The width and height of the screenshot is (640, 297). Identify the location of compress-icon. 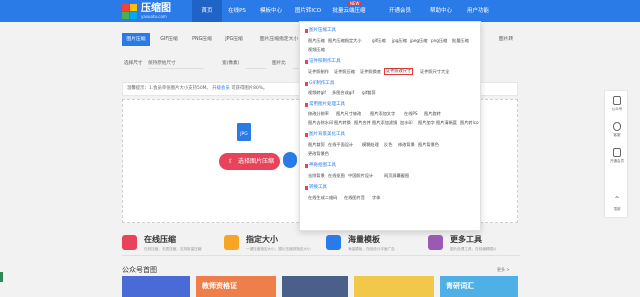
(129, 242).